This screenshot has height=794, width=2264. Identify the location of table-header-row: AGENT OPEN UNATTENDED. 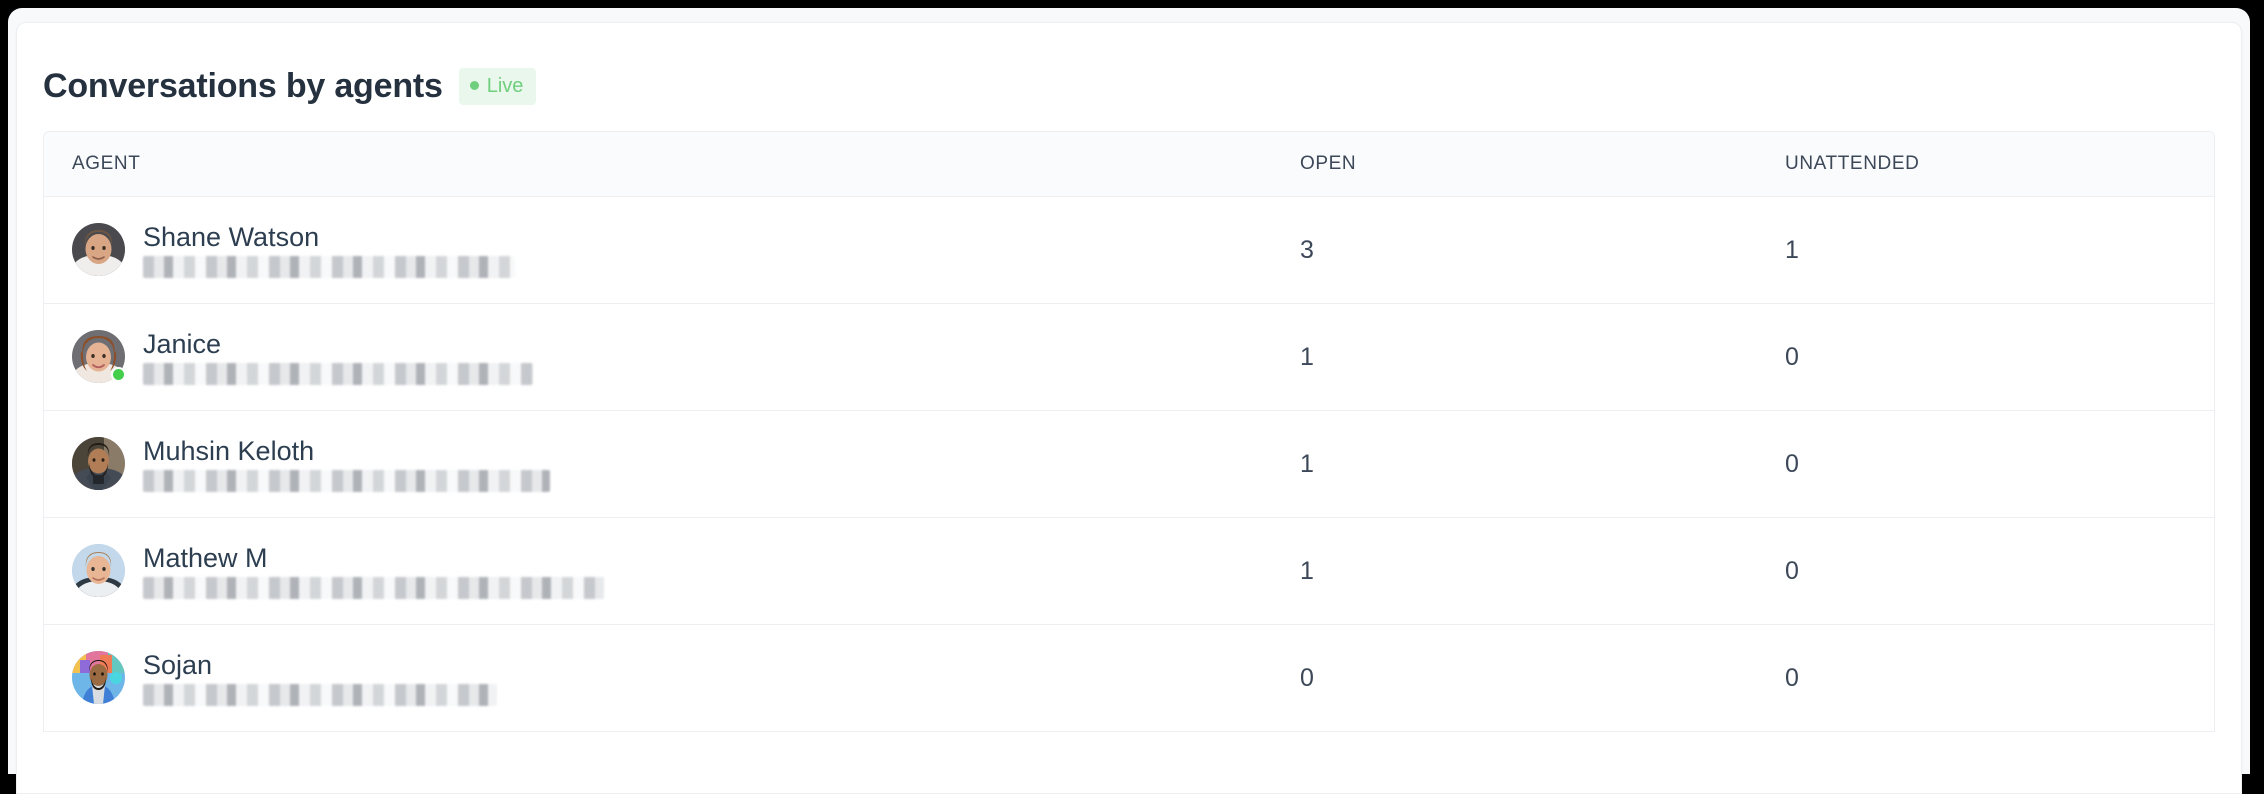
(1129, 164).